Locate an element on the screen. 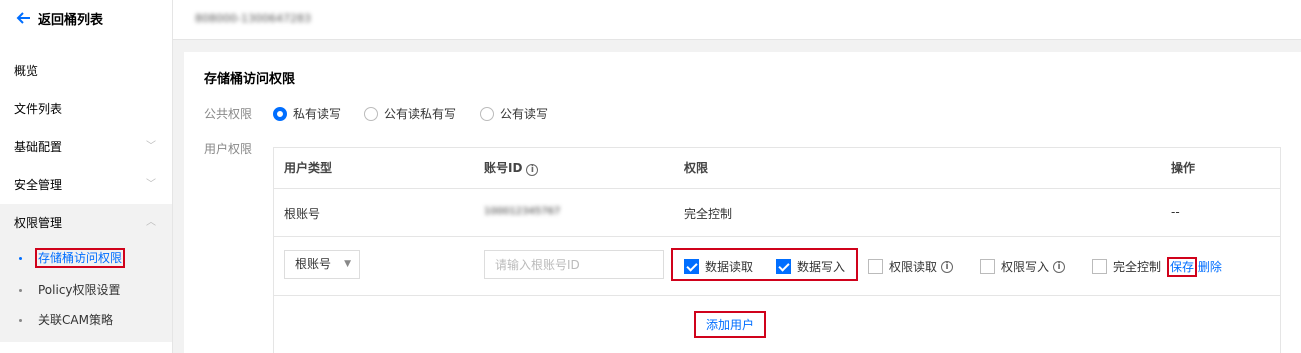 The image size is (1301, 353). radio-private-rw: 私有读写 is located at coordinates (307, 113).